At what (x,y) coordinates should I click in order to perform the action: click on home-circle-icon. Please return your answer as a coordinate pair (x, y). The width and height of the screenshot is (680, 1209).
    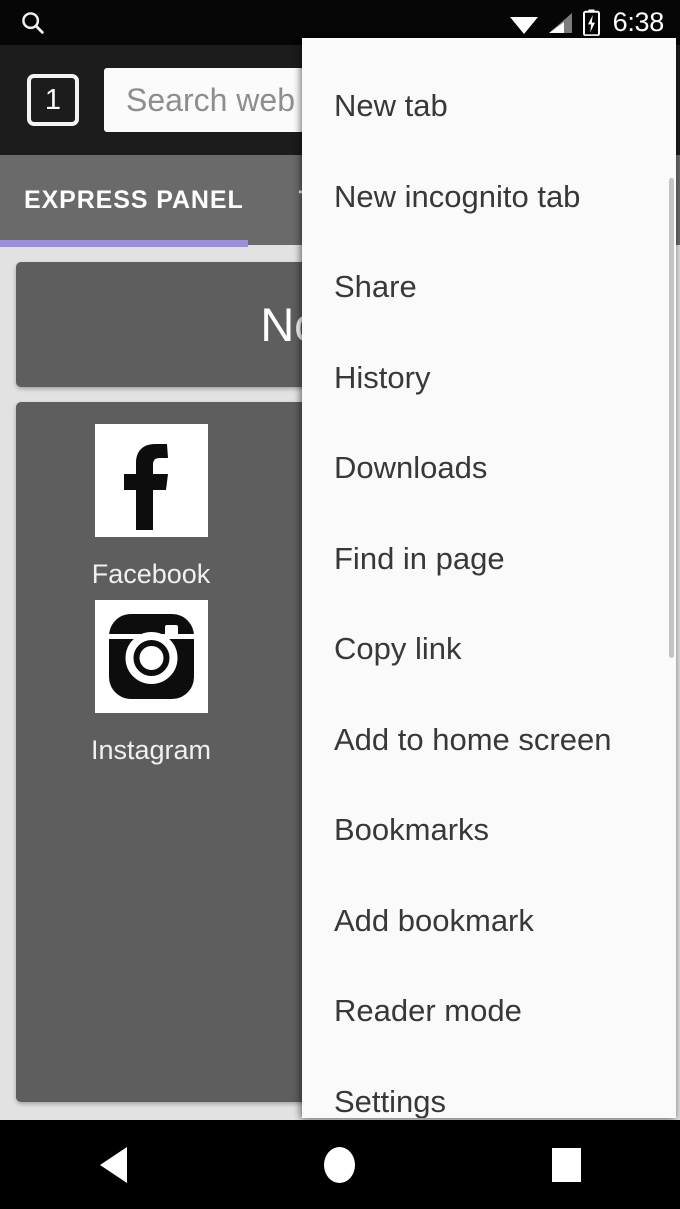
    Looking at the image, I should click on (340, 1164).